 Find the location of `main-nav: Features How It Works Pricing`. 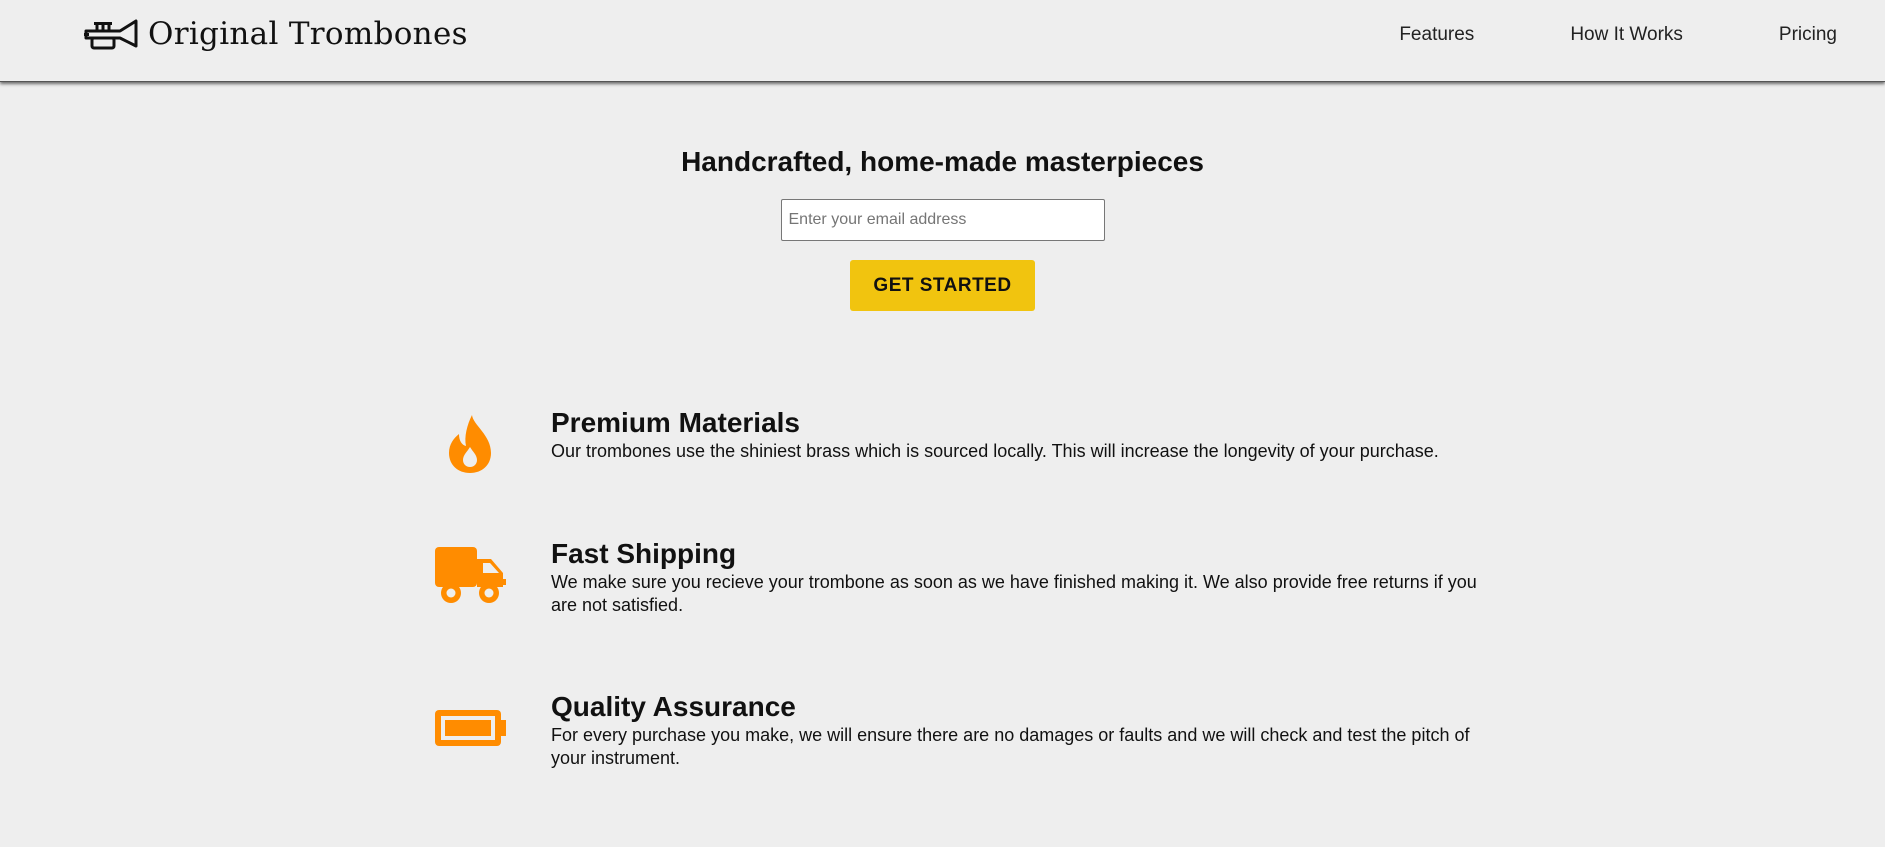

main-nav: Features How It Works Pricing is located at coordinates (1618, 35).